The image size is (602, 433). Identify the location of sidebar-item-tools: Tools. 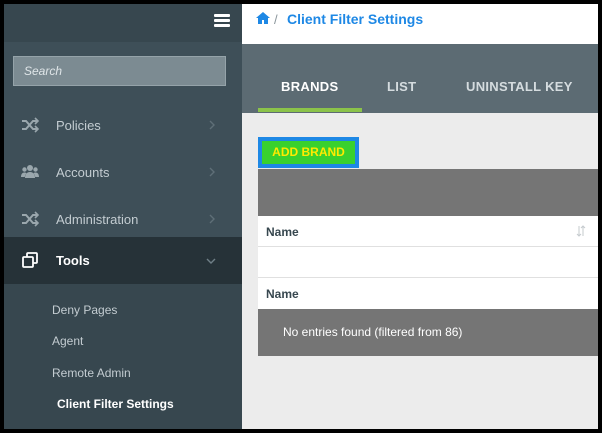
(123, 260).